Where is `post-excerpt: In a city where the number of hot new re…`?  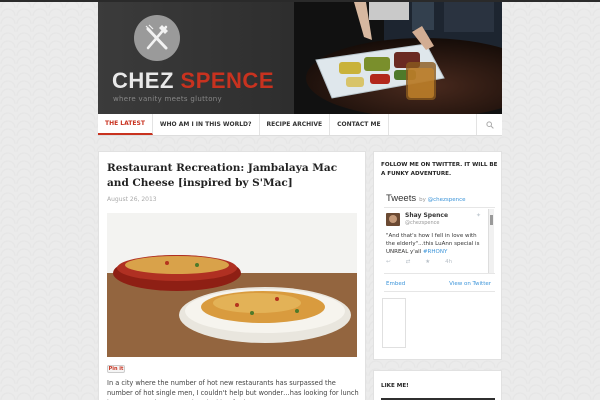 post-excerpt: In a city where the number of hot new re… is located at coordinates (233, 389).